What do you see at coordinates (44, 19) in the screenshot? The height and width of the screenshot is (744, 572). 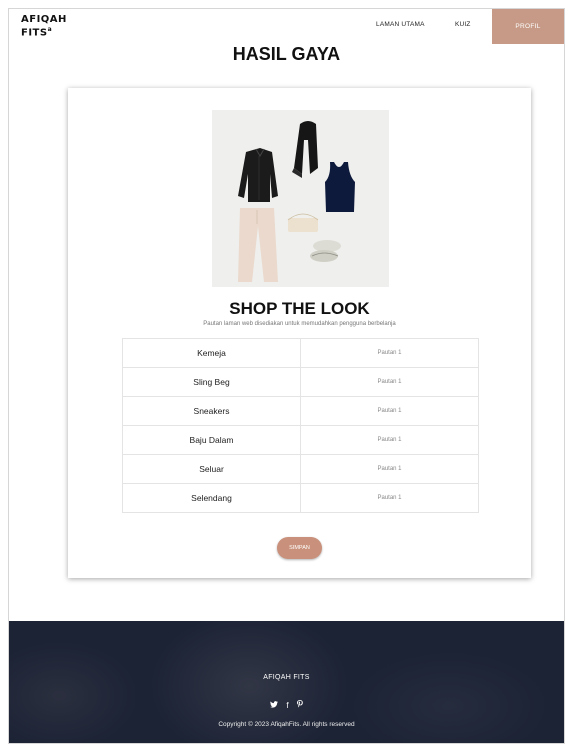 I see `logo-line-1: AFIQAH` at bounding box center [44, 19].